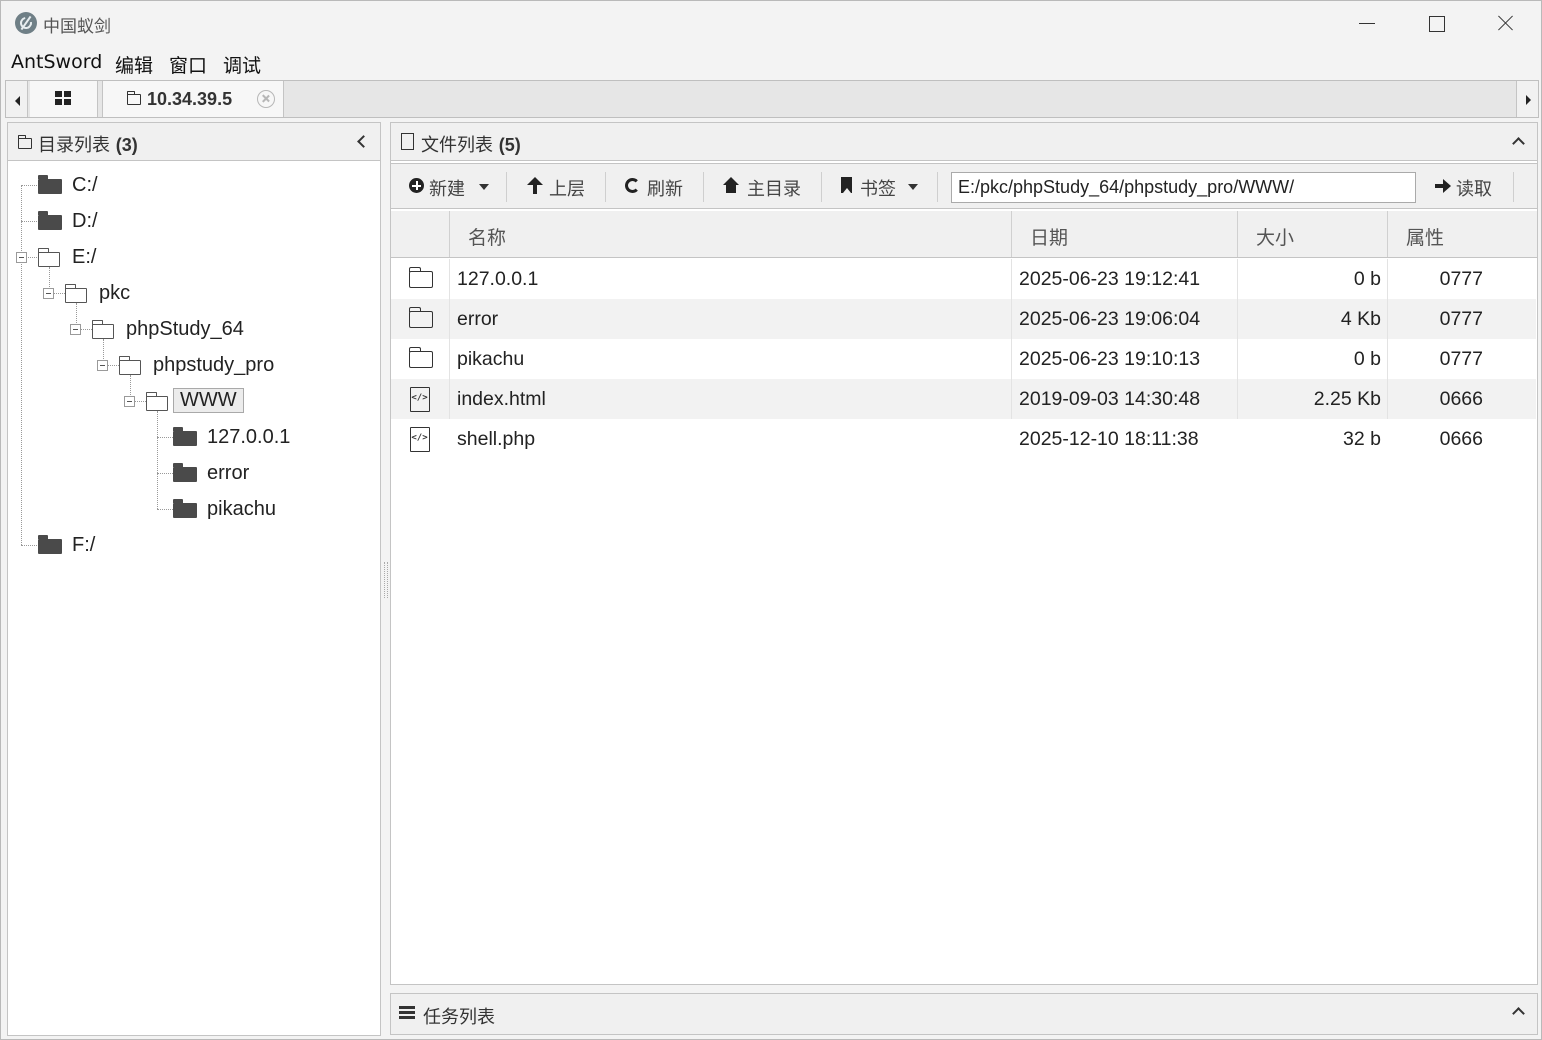 The image size is (1542, 1040). I want to click on tree-node: error, so click(188, 473).